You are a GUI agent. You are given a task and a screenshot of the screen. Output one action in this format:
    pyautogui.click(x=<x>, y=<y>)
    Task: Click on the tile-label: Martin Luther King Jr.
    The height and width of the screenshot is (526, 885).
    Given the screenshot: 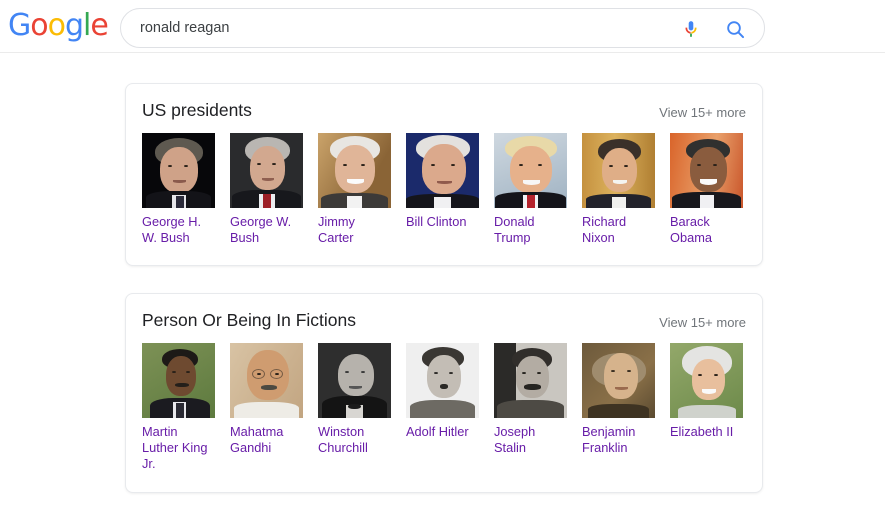 What is the action you would take?
    pyautogui.click(x=175, y=447)
    